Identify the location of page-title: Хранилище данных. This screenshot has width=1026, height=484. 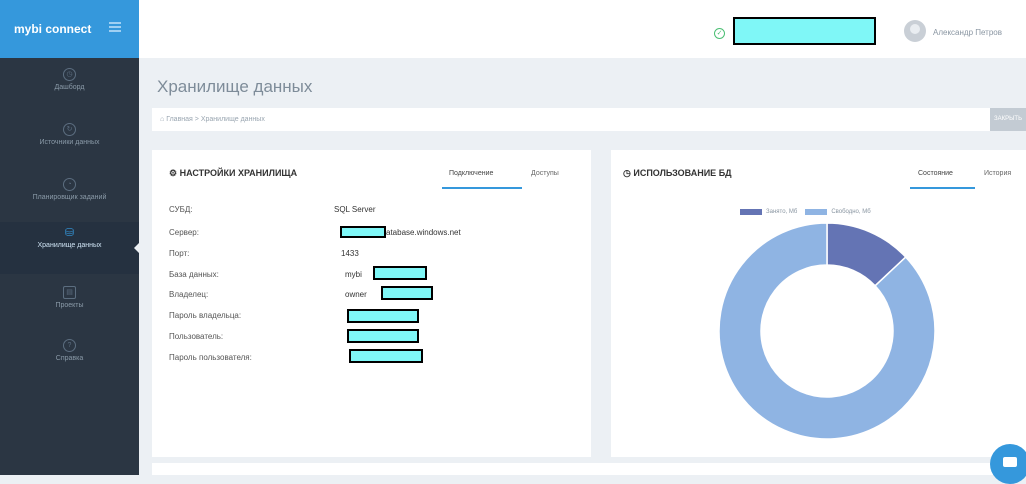
(235, 86).